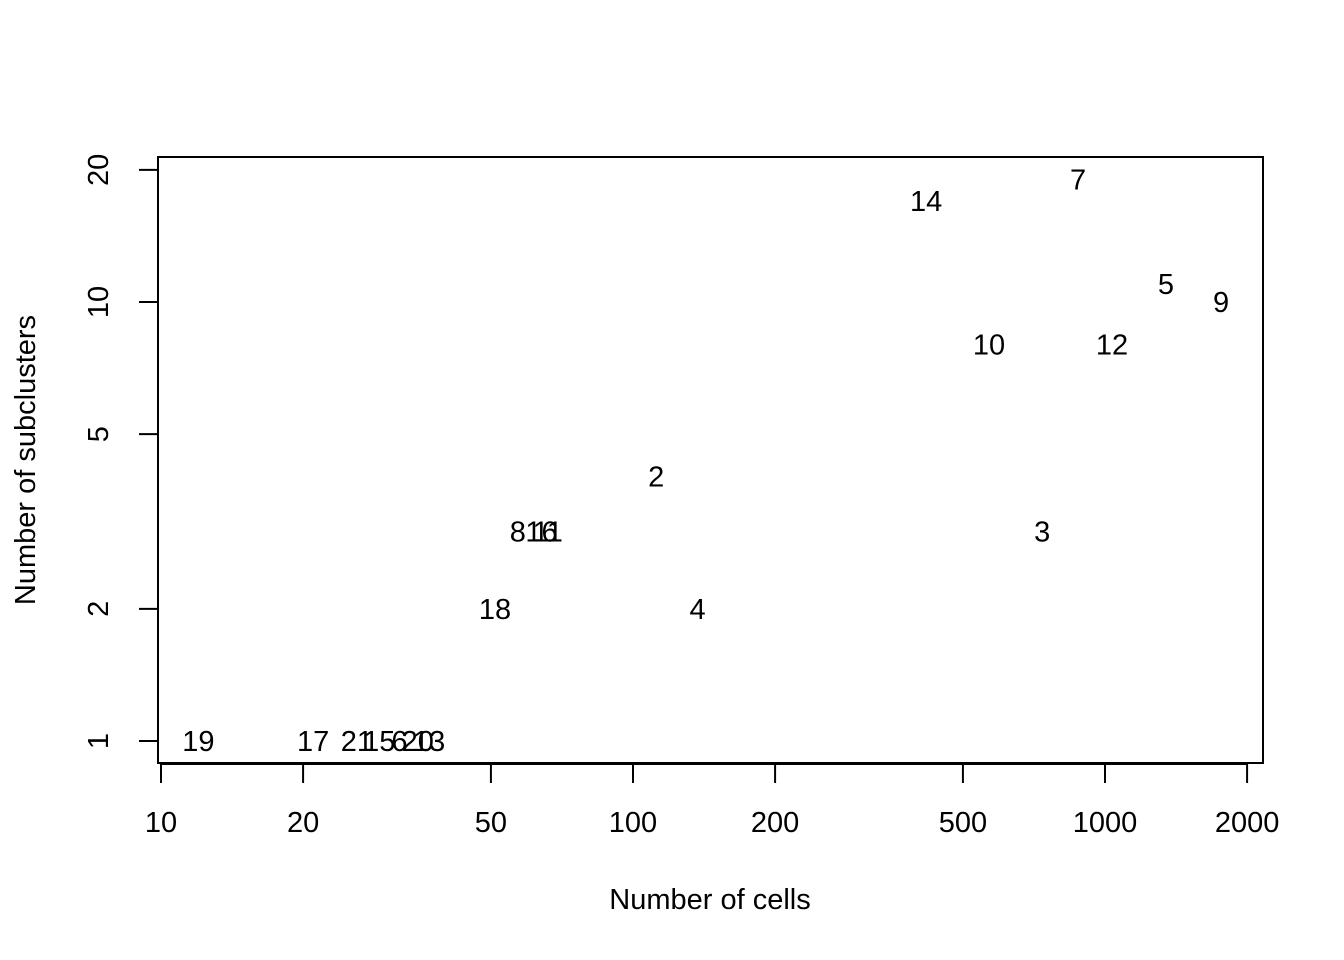  What do you see at coordinates (712, 801) in the screenshot?
I see `x-axis: 10 20 50 100 200 500 1000 2000` at bounding box center [712, 801].